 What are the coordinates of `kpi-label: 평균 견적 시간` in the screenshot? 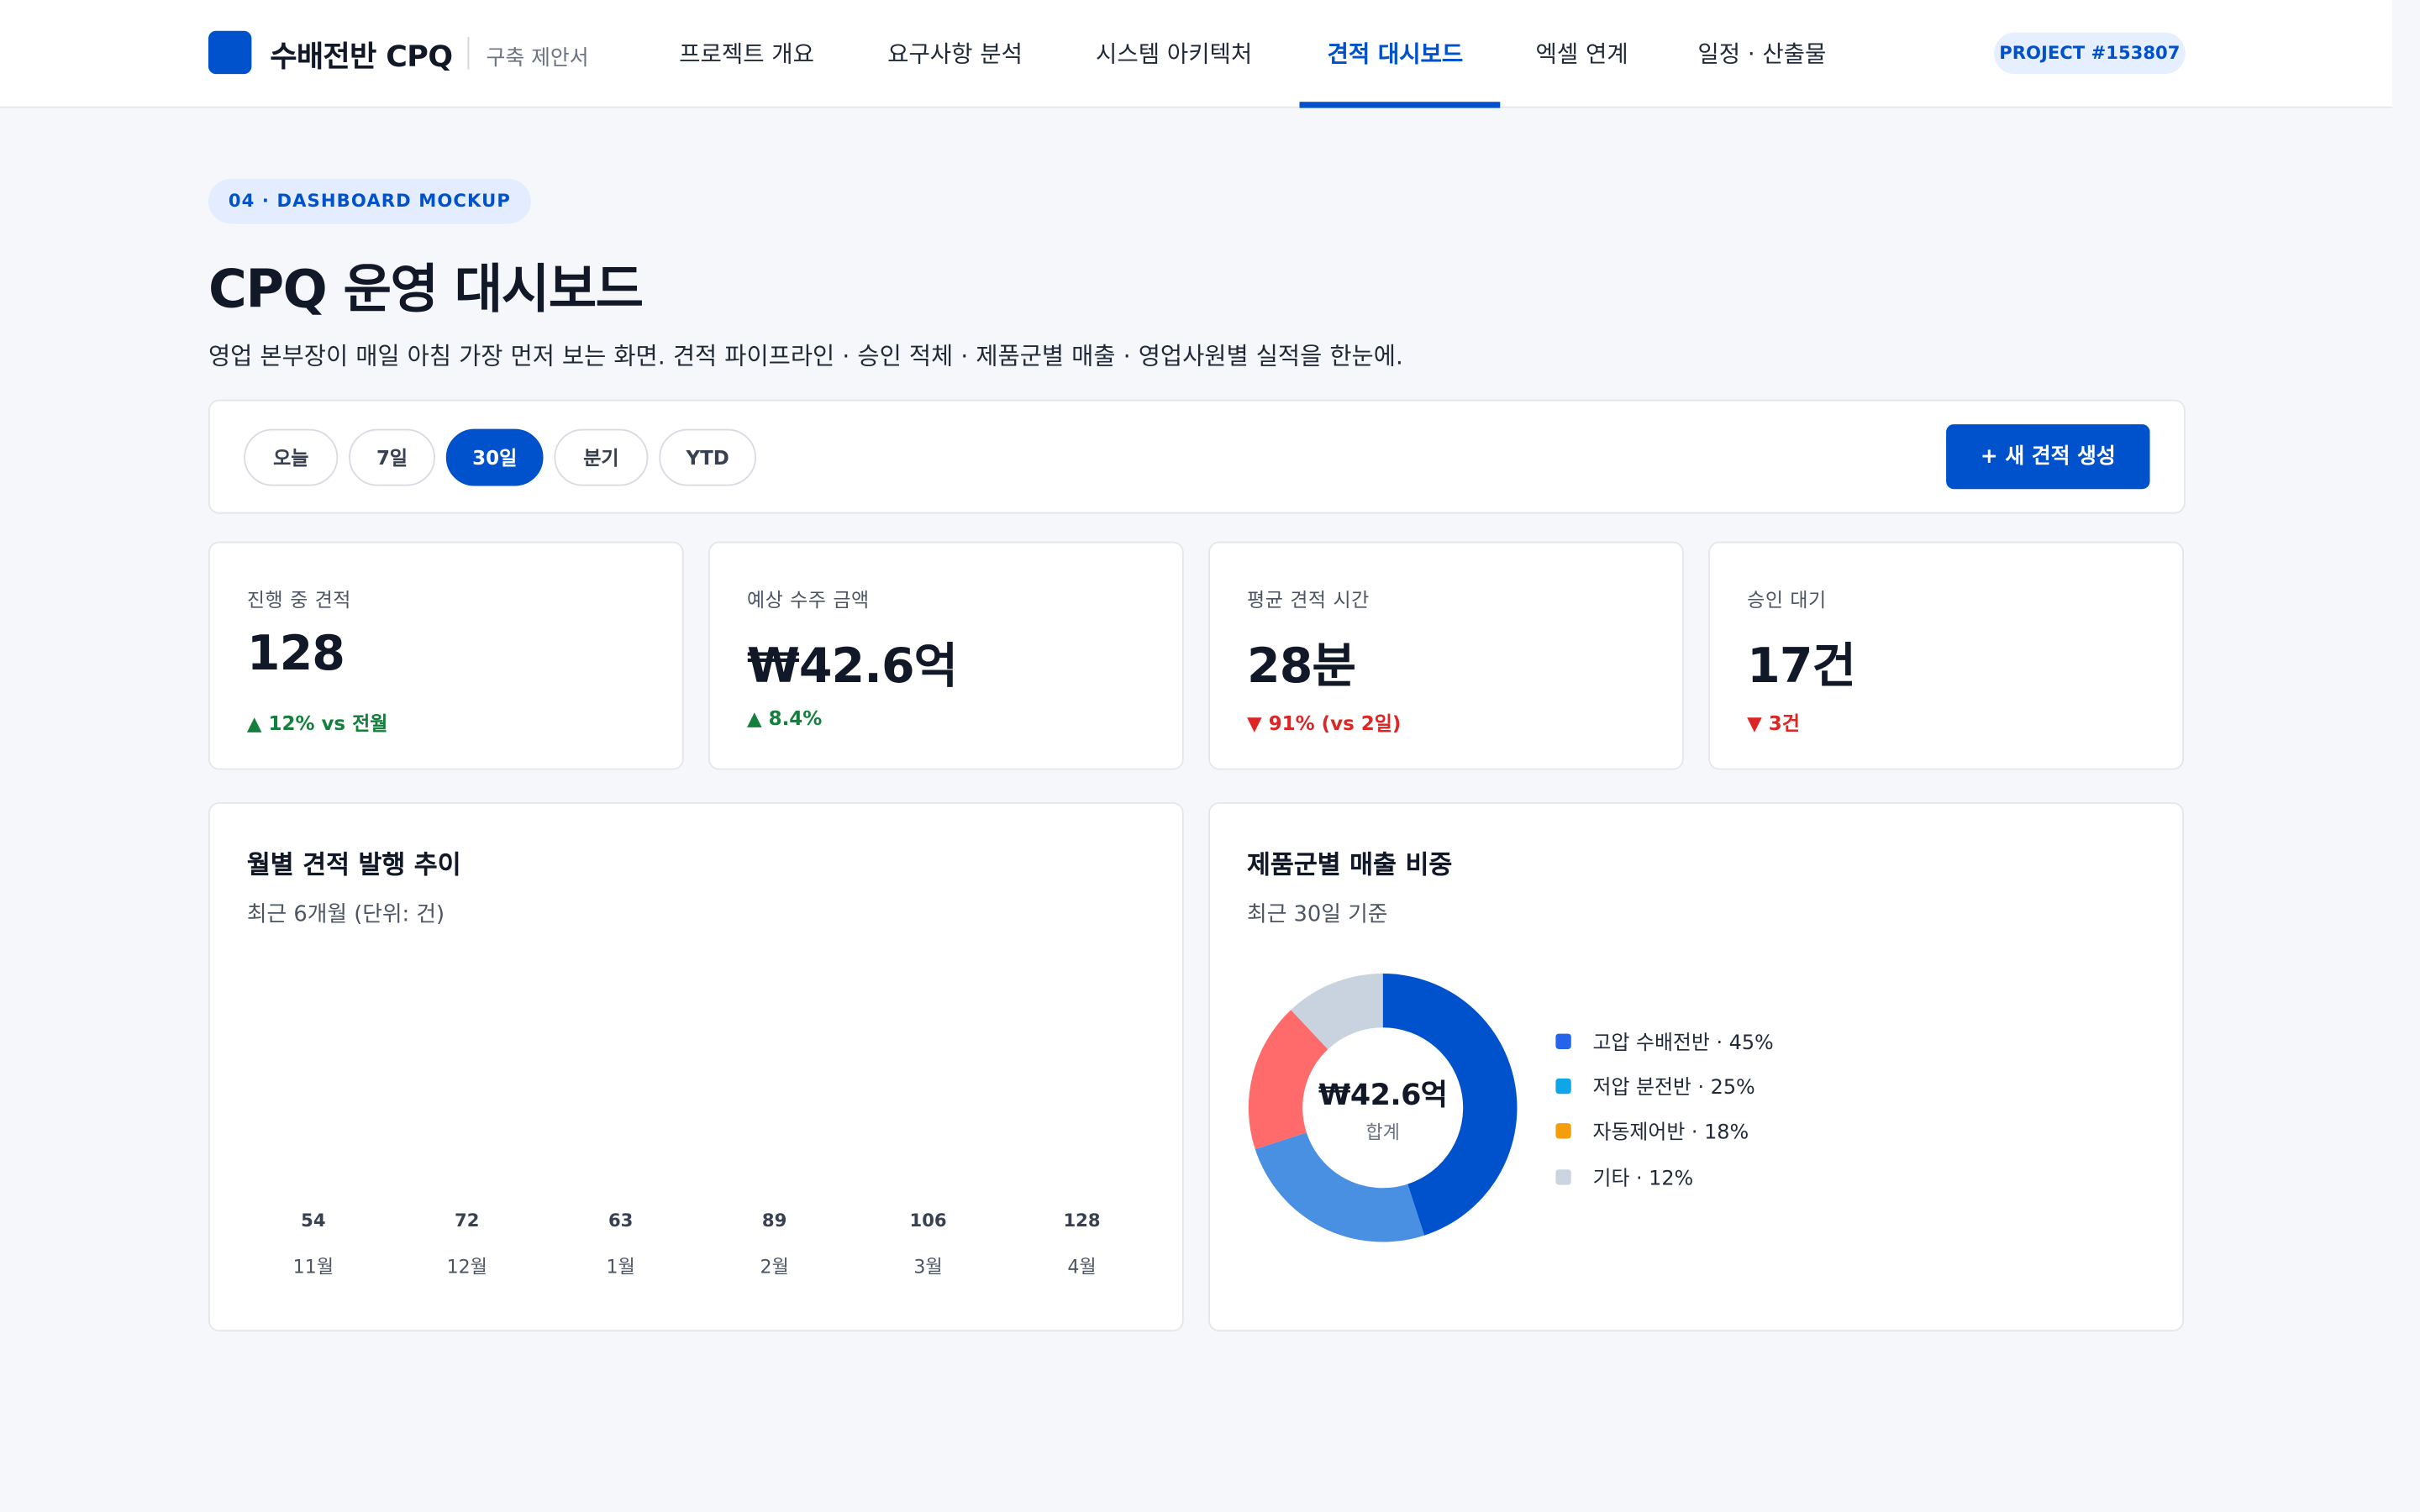 It's located at (1308, 599).